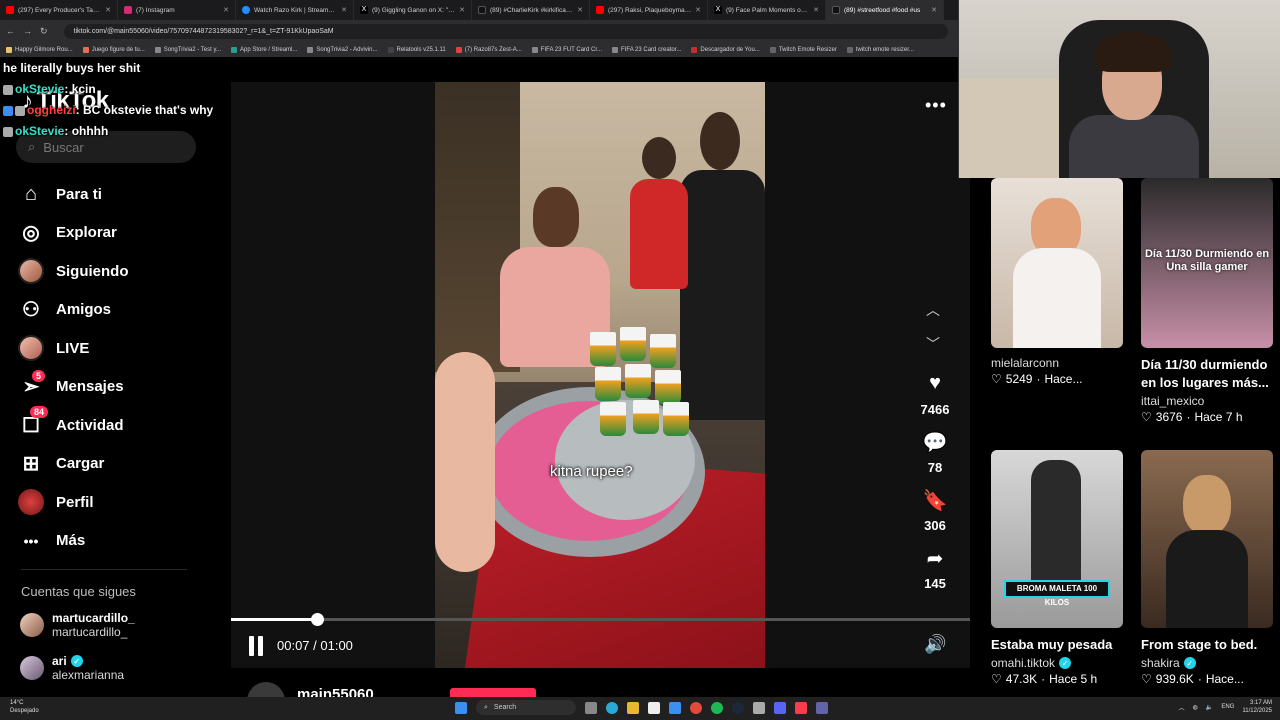  Describe the element at coordinates (696, 707) in the screenshot. I see `chrome-icon` at that location.